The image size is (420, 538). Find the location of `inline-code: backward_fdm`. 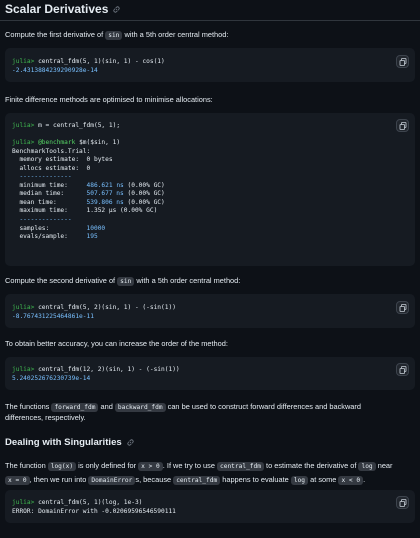

inline-code: backward_fdm is located at coordinates (140, 407).